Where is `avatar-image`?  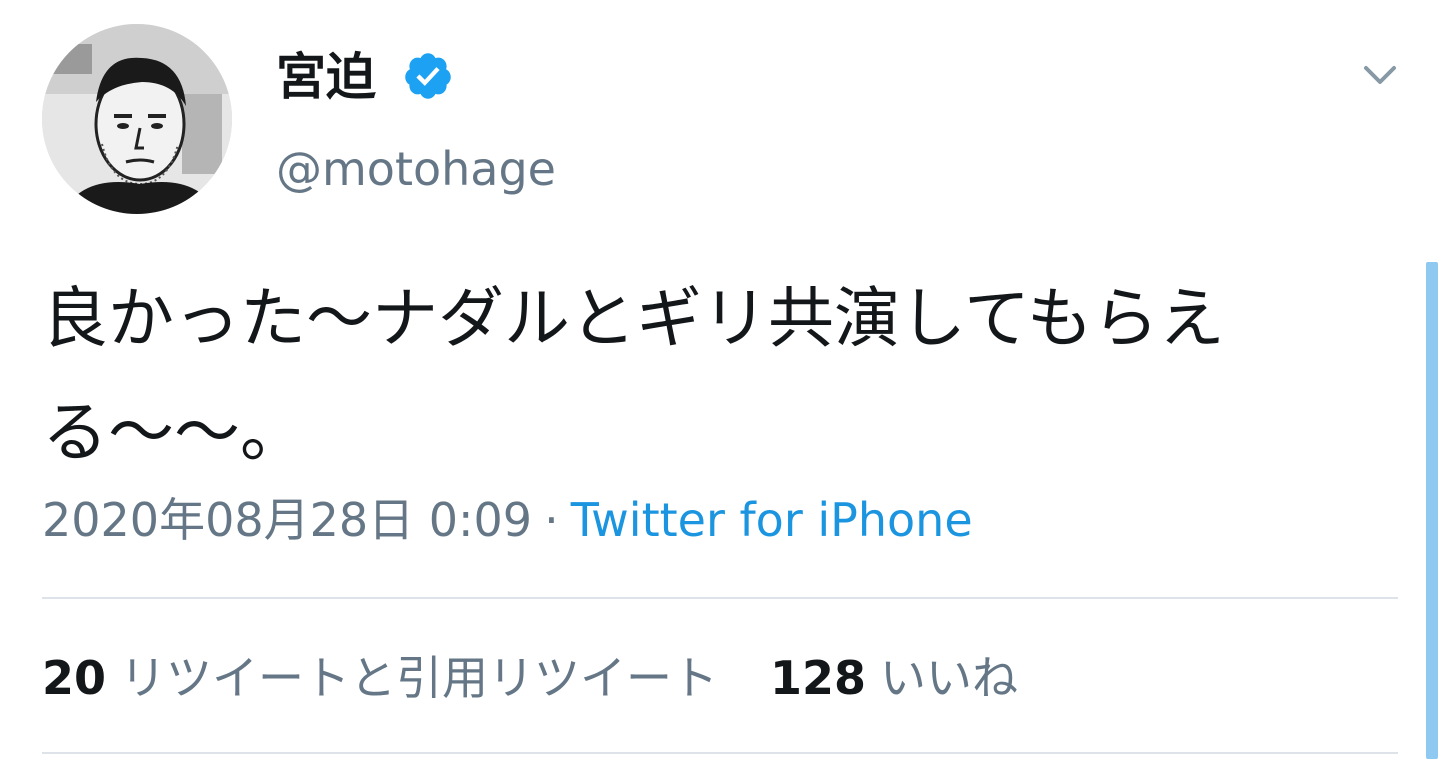 avatar-image is located at coordinates (137, 119).